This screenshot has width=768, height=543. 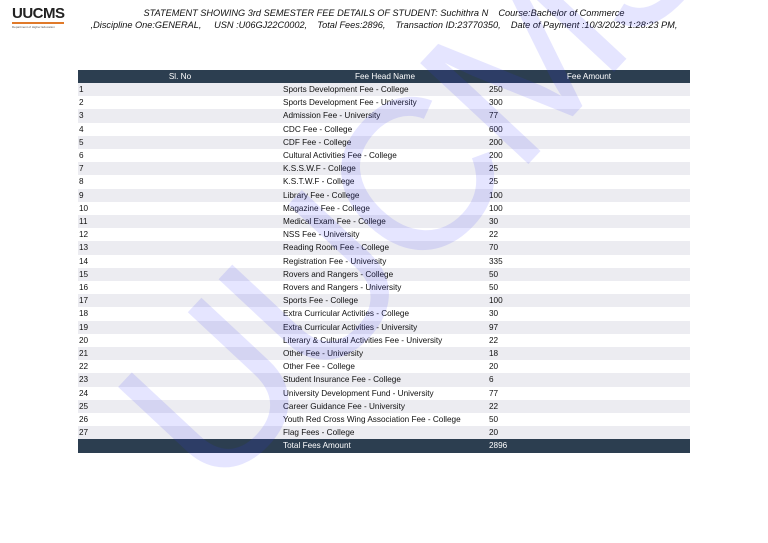 I want to click on fee-amount-cell: 50, so click(x=494, y=420).